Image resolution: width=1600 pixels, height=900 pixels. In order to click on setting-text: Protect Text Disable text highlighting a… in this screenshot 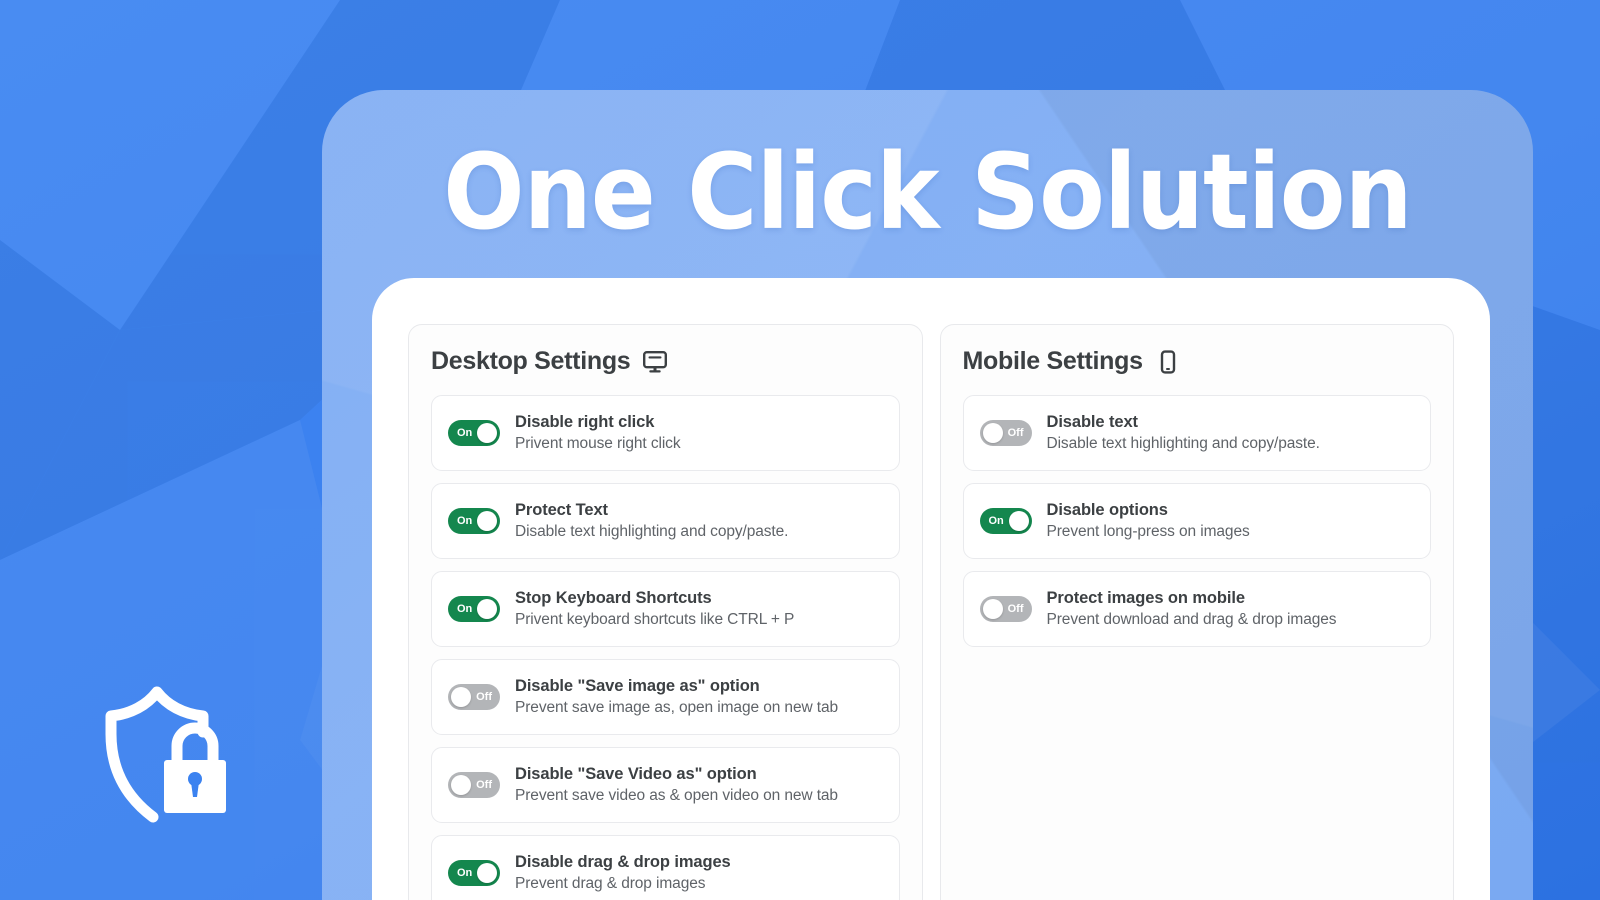, I will do `click(651, 521)`.